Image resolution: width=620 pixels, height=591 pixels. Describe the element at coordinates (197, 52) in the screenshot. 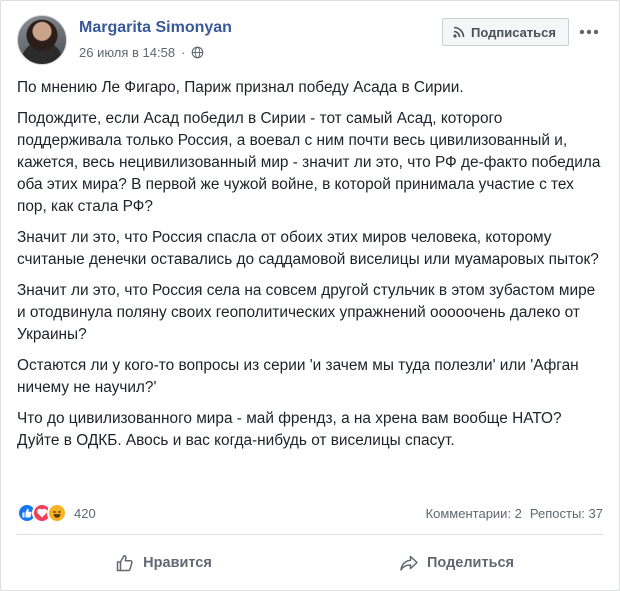

I see `globe-icon` at that location.